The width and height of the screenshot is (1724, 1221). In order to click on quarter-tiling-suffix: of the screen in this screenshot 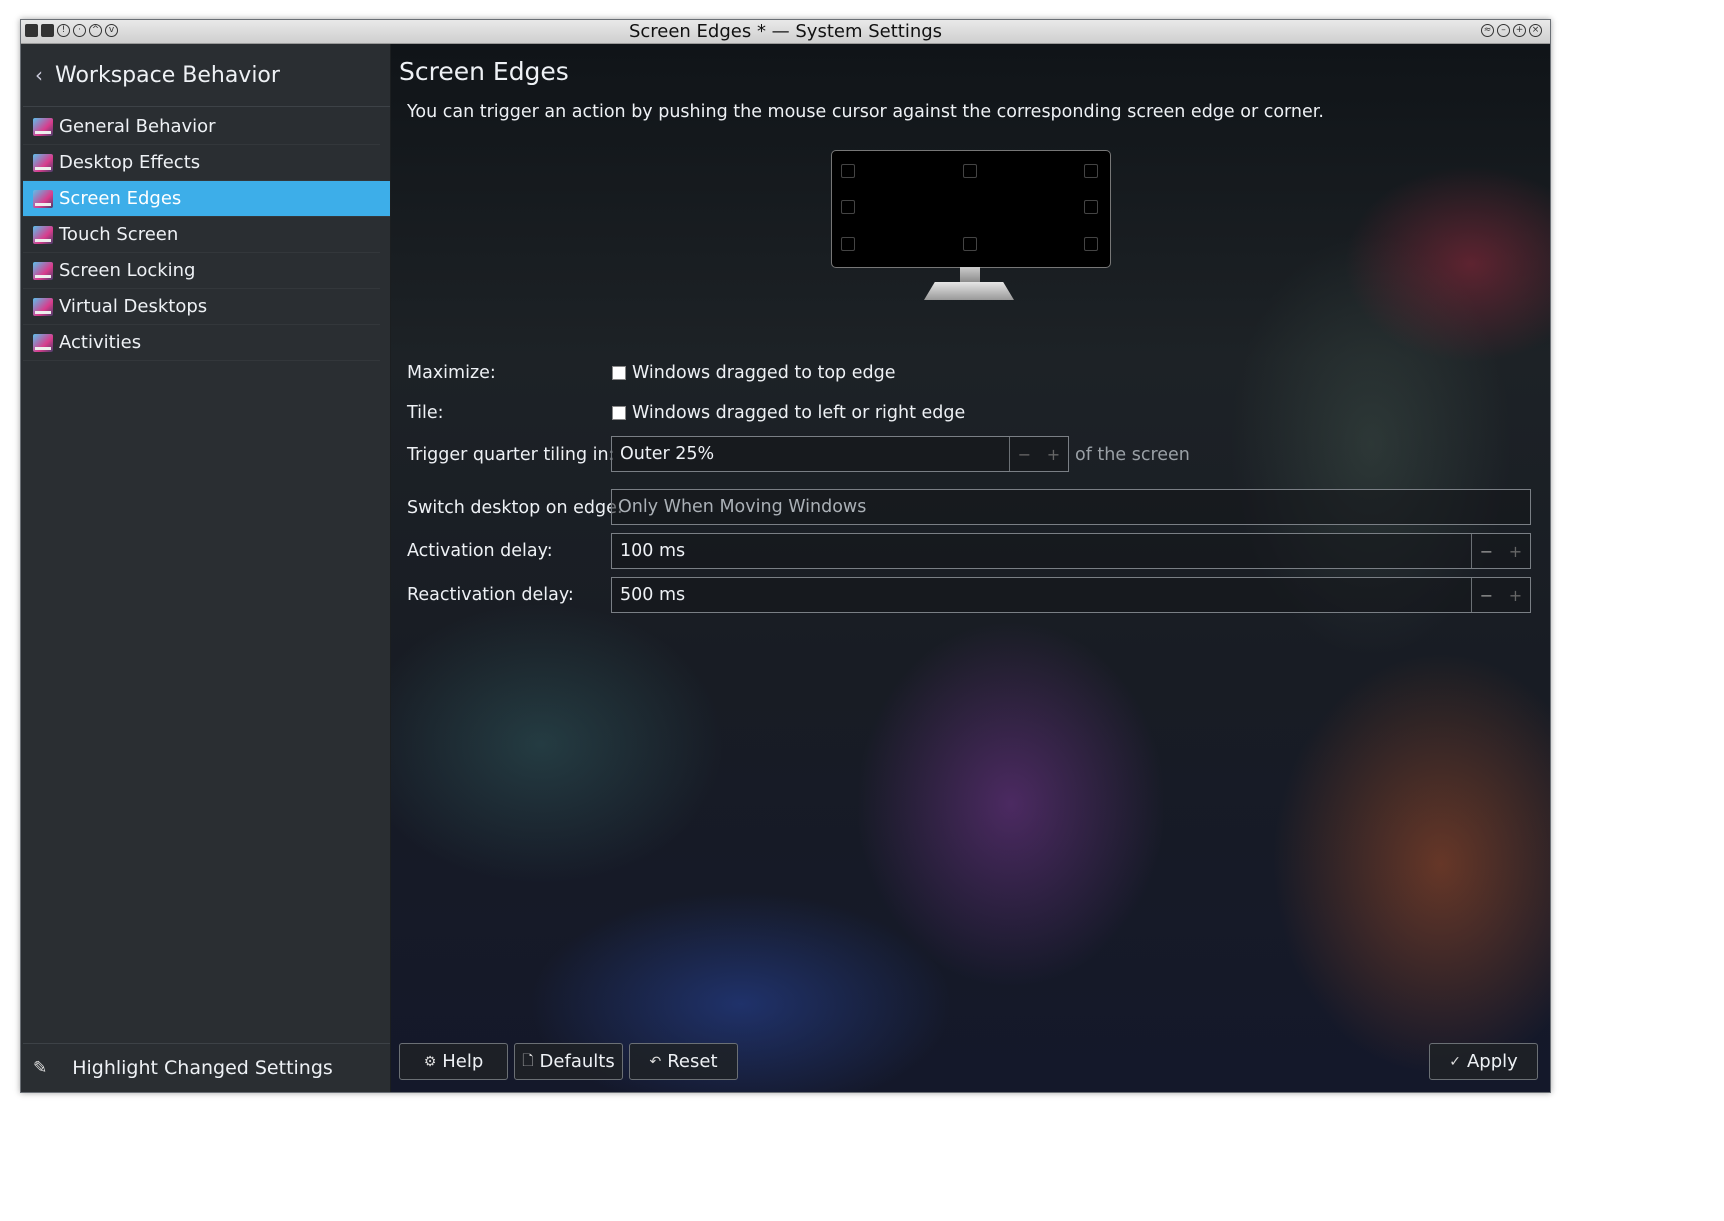, I will do `click(1132, 455)`.